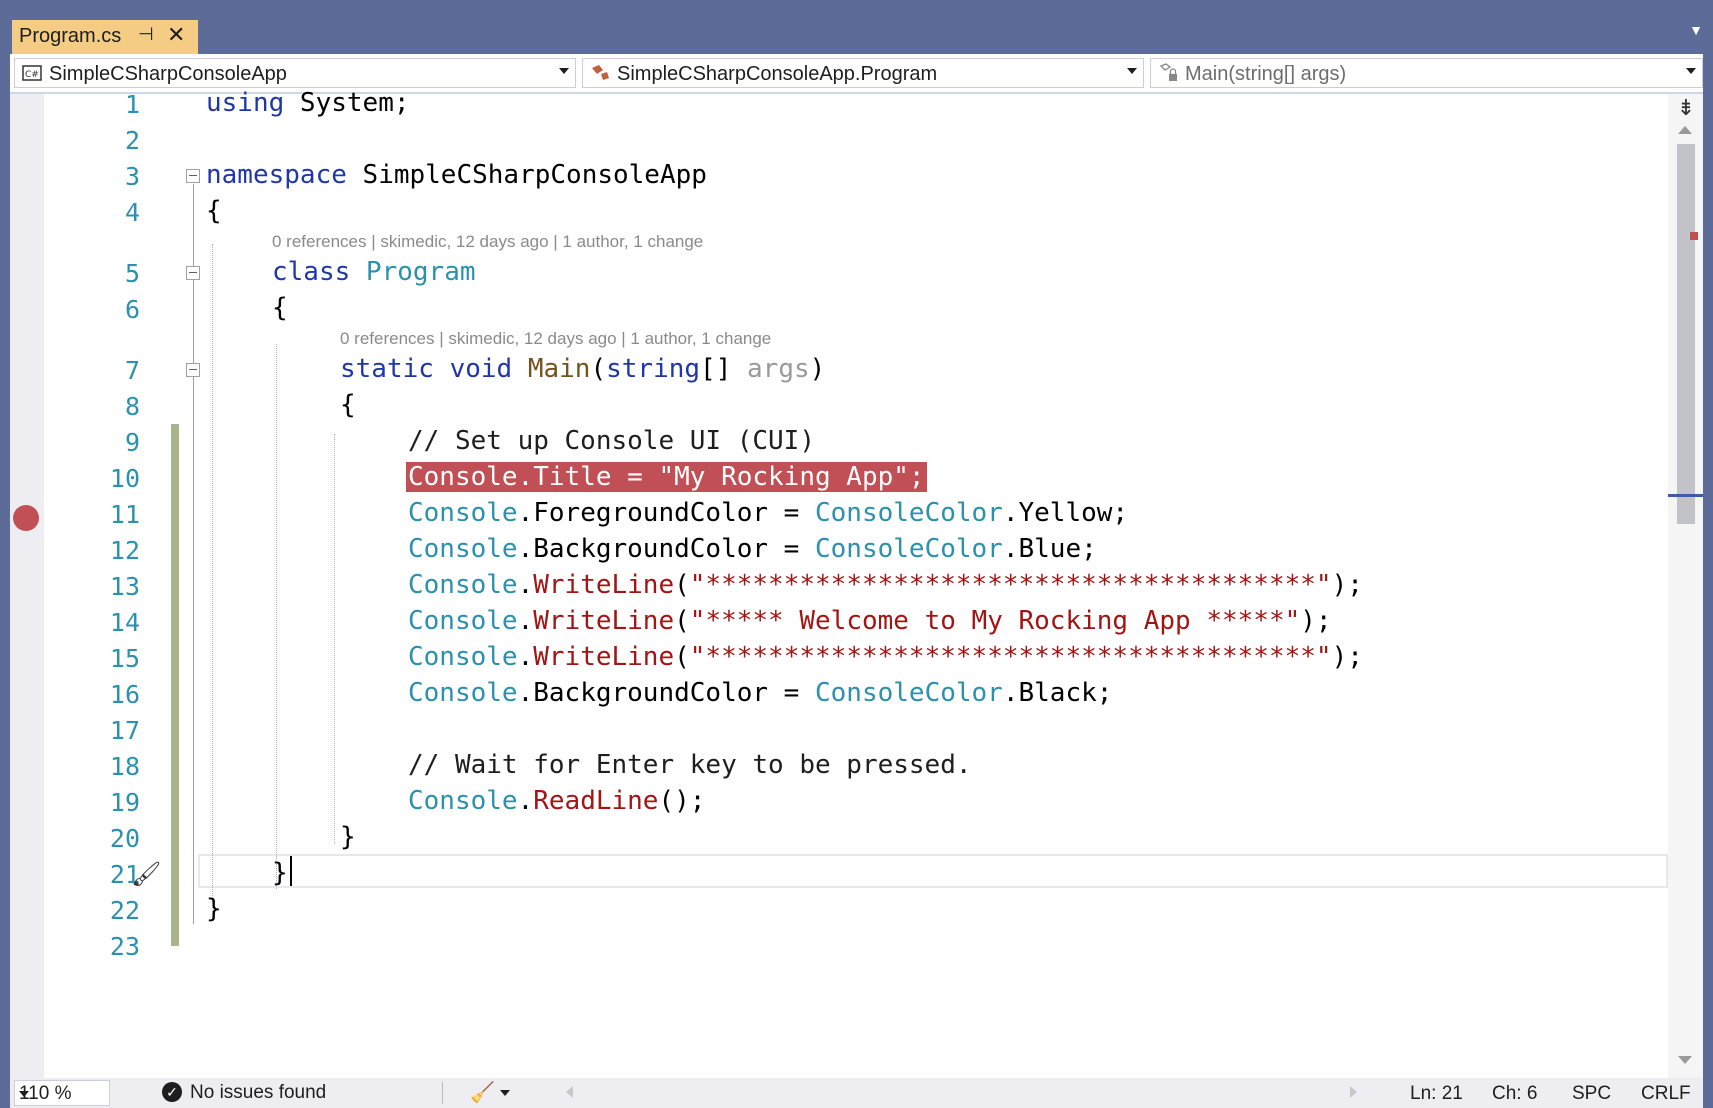  I want to click on line-number: 14, so click(124, 622).